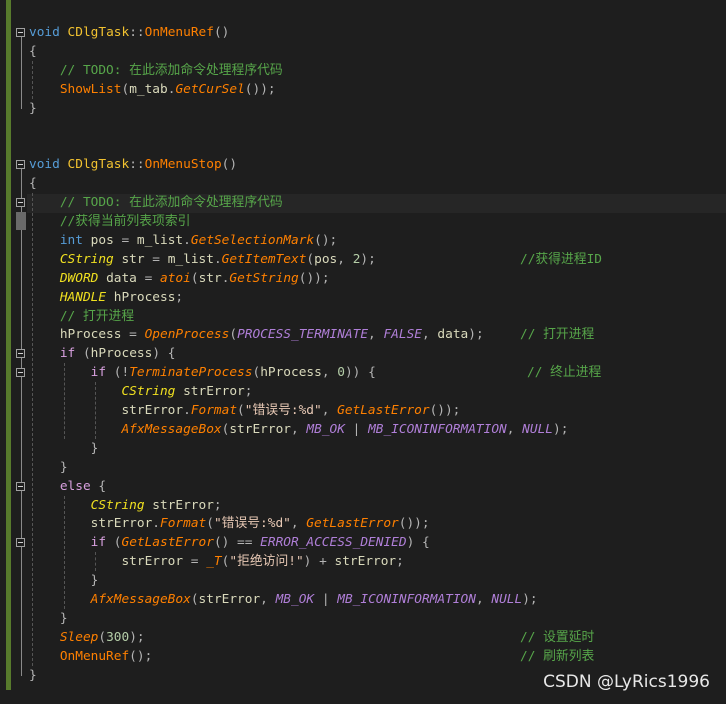  What do you see at coordinates (507, 599) in the screenshot?
I see `code-token: NULL` at bounding box center [507, 599].